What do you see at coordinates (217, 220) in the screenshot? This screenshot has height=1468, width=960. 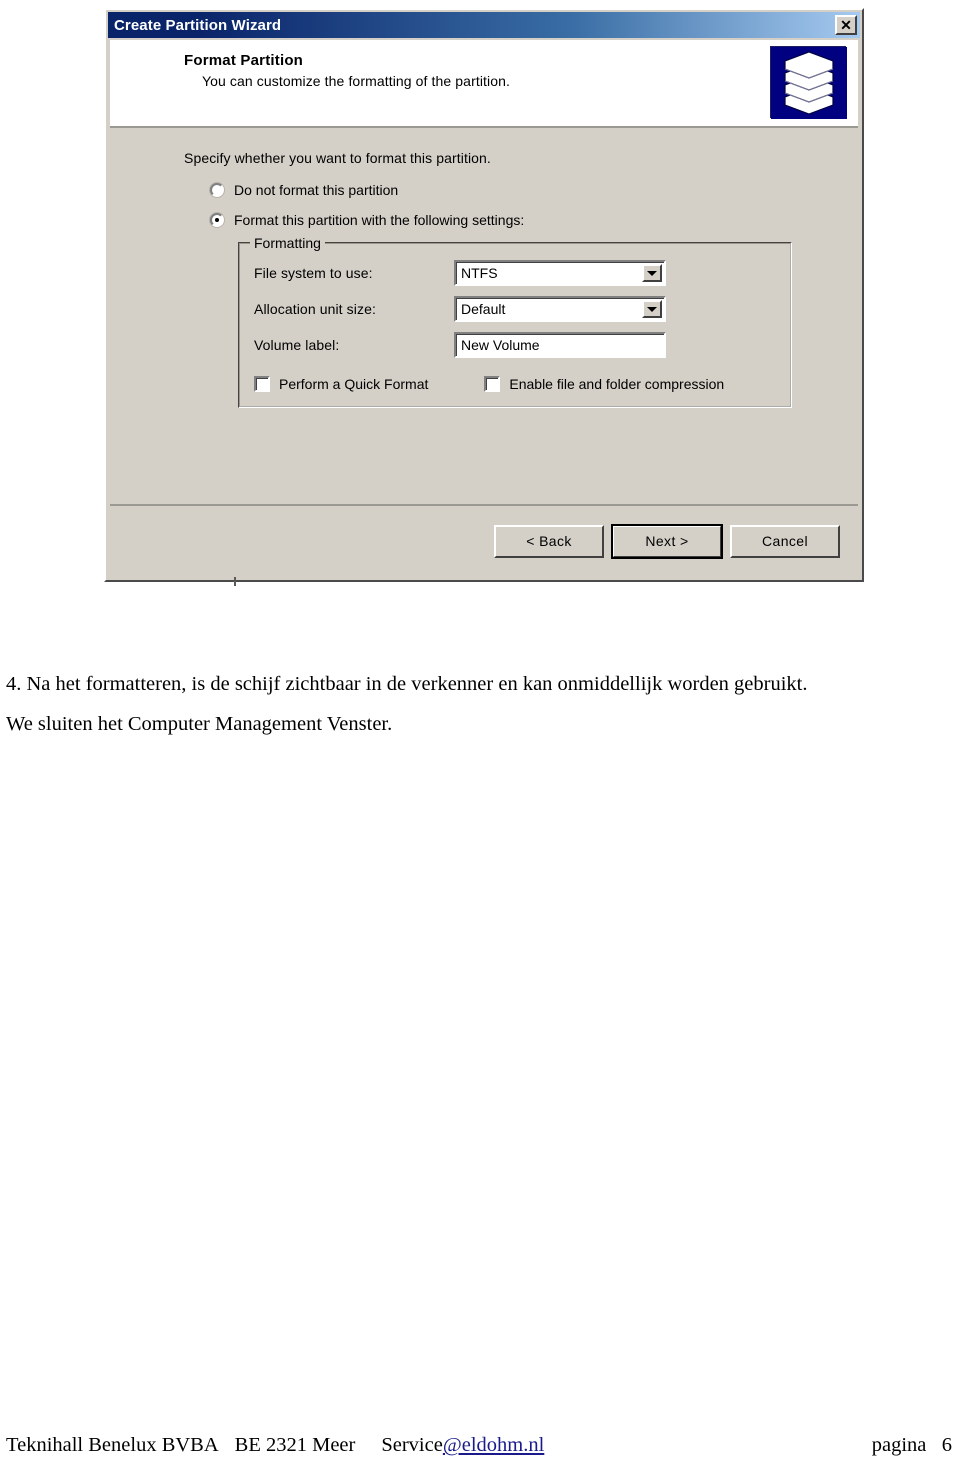 I see `radio-icon-selected` at bounding box center [217, 220].